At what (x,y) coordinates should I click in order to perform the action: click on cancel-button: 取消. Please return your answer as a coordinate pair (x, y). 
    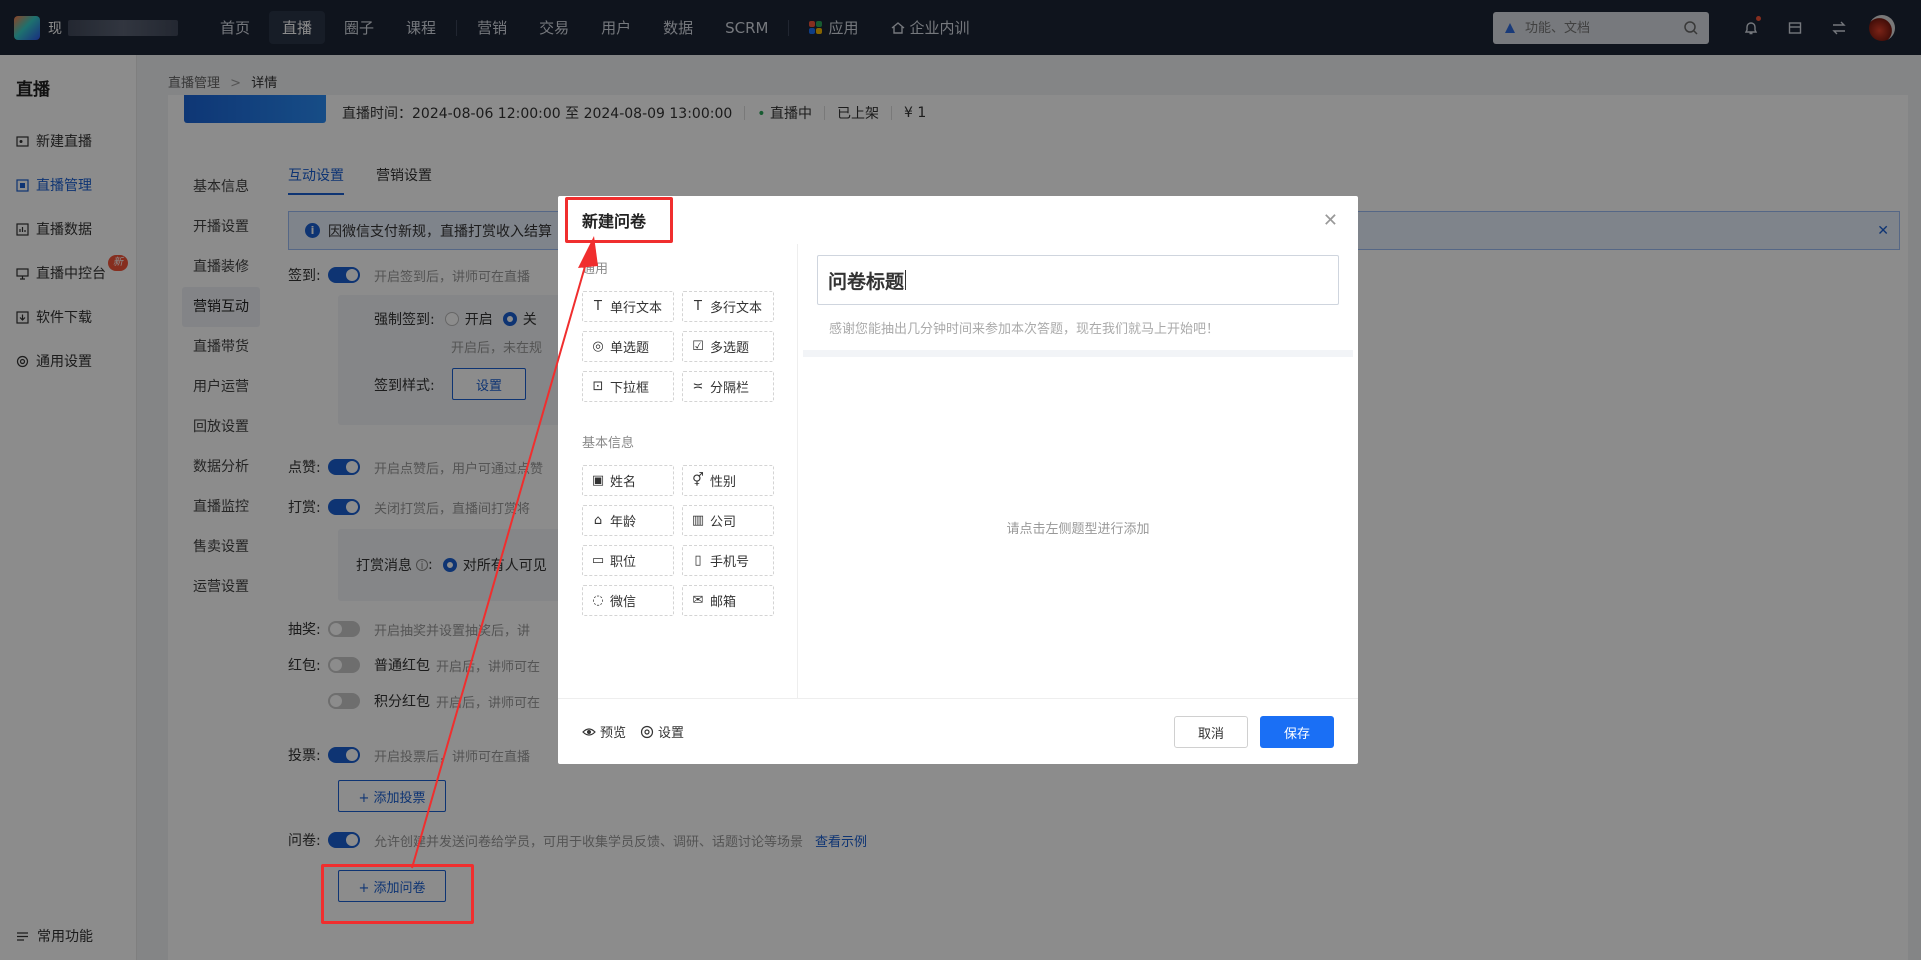
    Looking at the image, I should click on (1211, 732).